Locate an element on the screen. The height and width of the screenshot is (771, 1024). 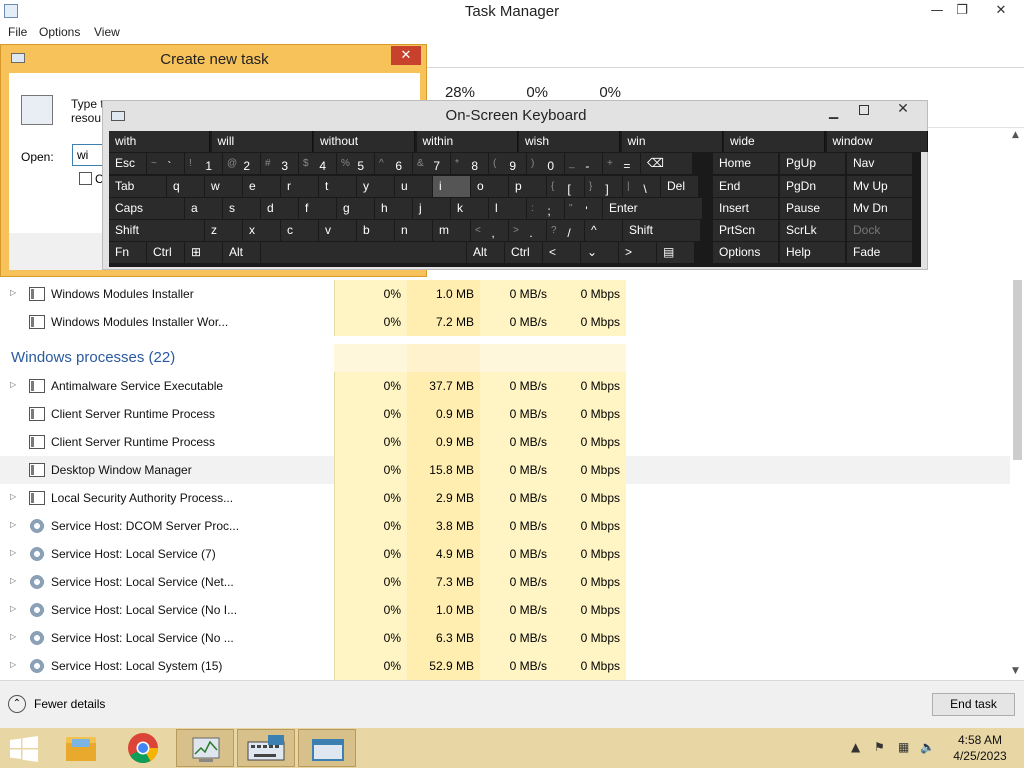
key-4: $4 is located at coordinates (317, 163).